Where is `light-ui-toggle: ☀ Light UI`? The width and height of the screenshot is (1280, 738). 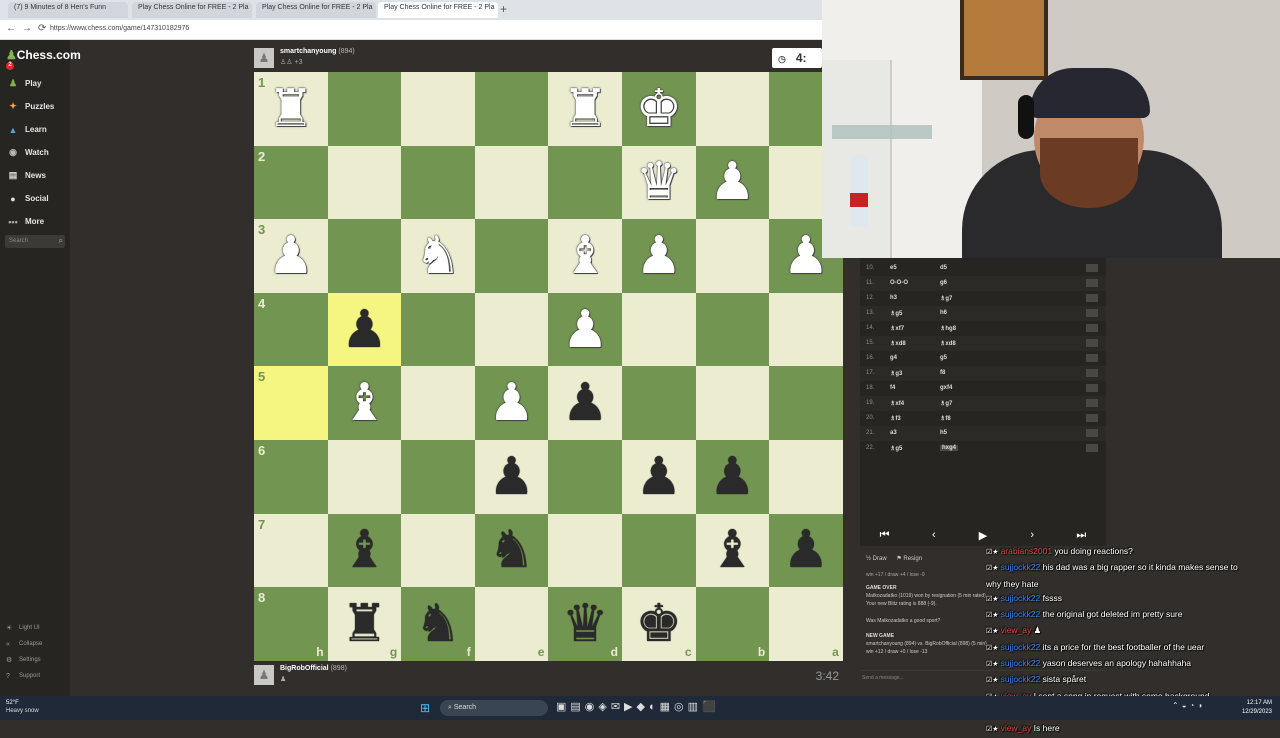 light-ui-toggle: ☀ Light UI is located at coordinates (24, 628).